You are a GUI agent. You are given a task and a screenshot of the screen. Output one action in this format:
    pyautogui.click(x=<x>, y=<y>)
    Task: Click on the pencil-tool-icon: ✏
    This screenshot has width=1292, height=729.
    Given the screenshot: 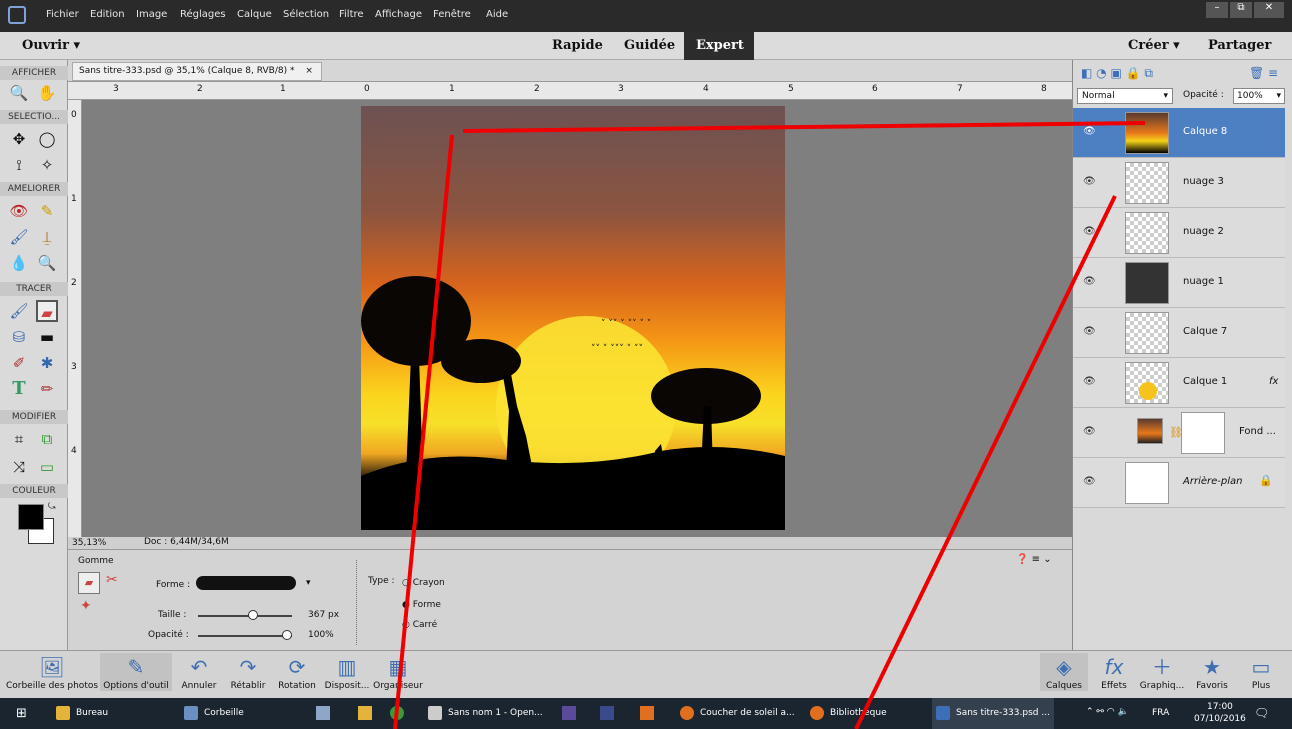 What is the action you would take?
    pyautogui.click(x=47, y=389)
    